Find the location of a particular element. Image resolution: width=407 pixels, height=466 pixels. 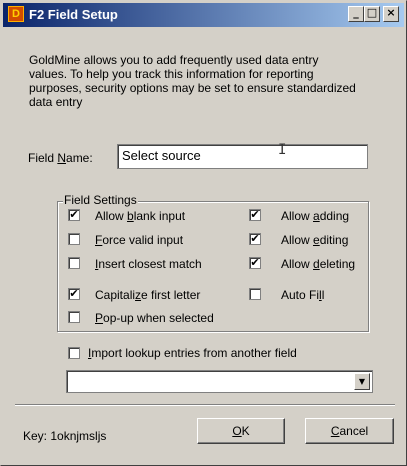

maximize-button: □ is located at coordinates (372, 14).